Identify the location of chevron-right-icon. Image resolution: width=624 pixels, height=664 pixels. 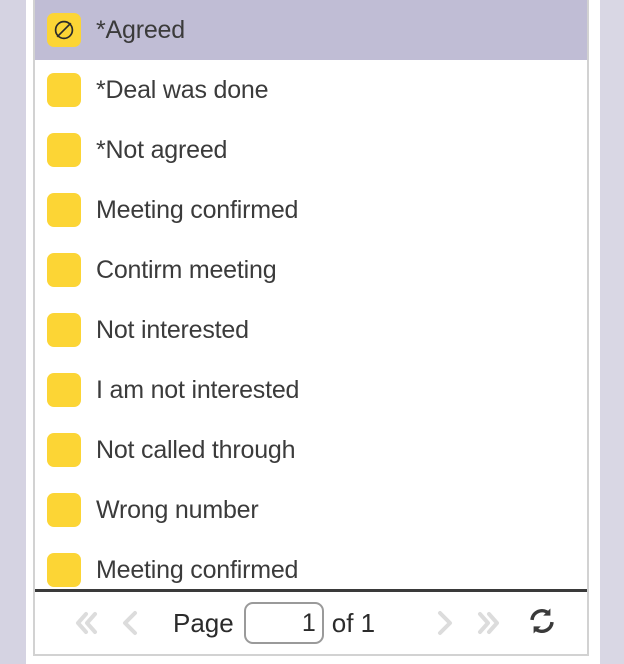
(444, 623).